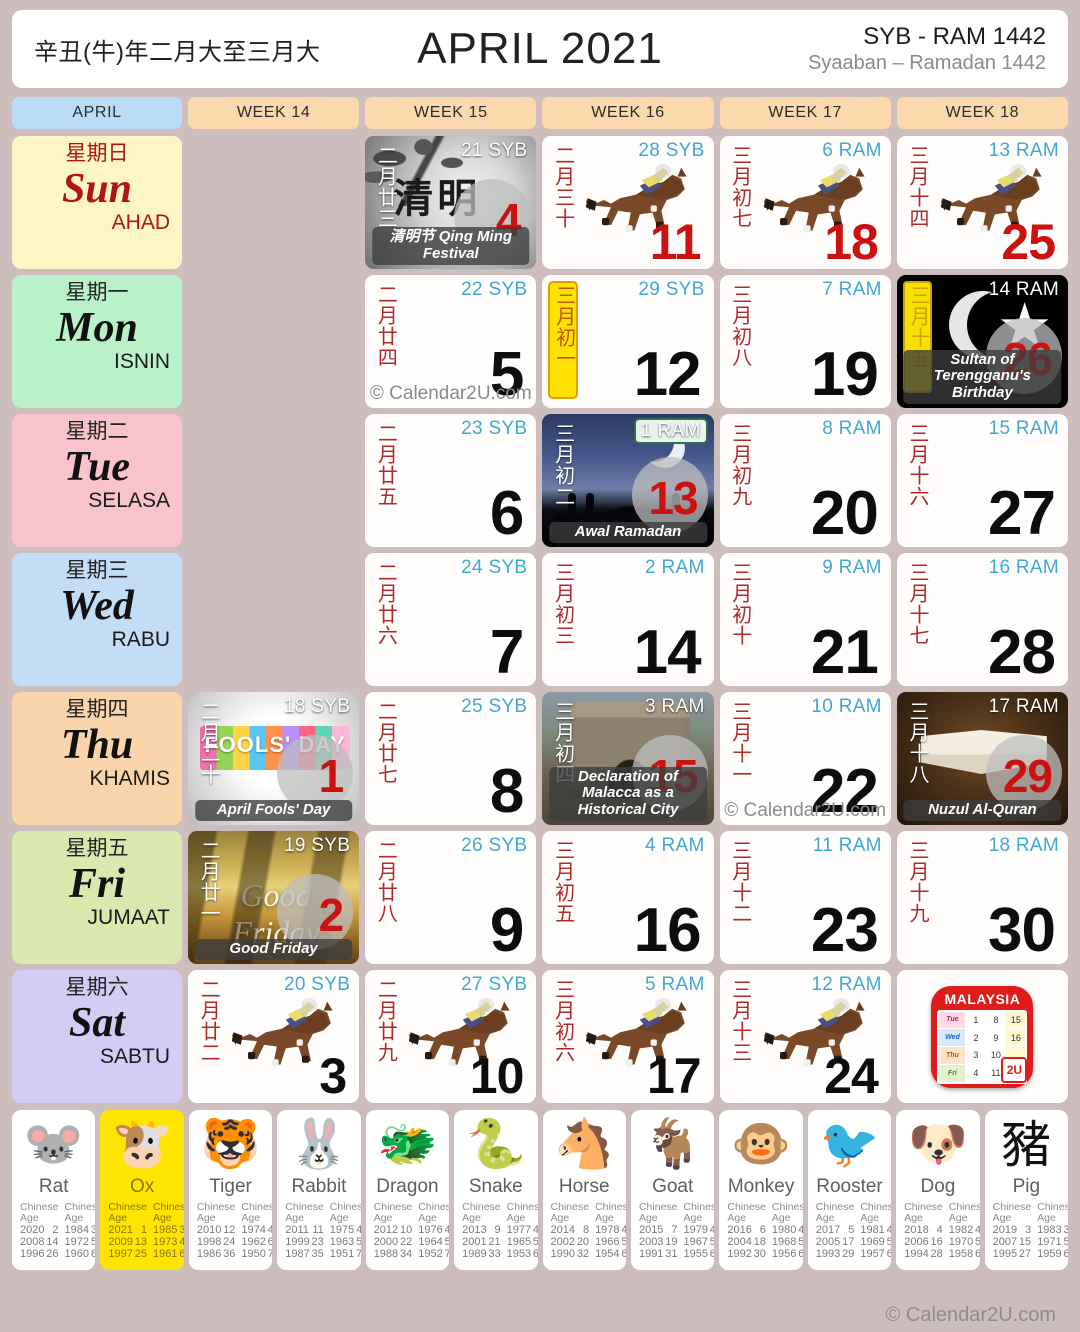  What do you see at coordinates (97, 113) in the screenshot?
I see `month-header-cell: APRIL` at bounding box center [97, 113].